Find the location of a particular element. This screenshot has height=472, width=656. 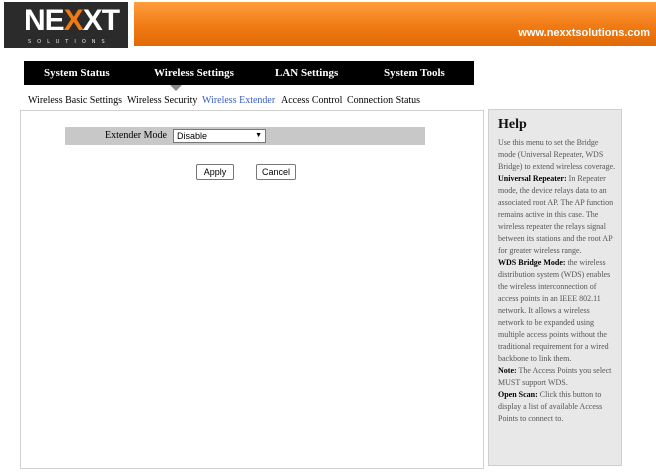

help-scan-heading: Open Scan: is located at coordinates (518, 394).